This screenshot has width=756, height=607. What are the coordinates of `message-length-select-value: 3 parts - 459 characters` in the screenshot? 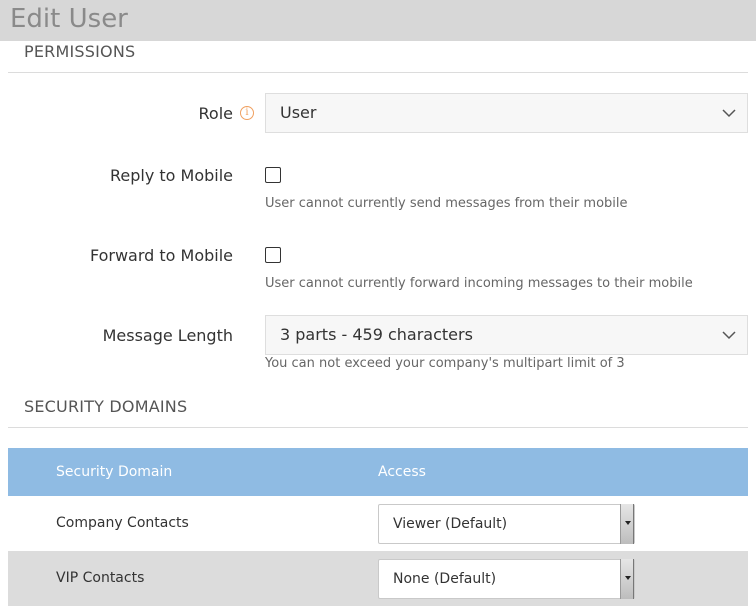 It's located at (376, 334).